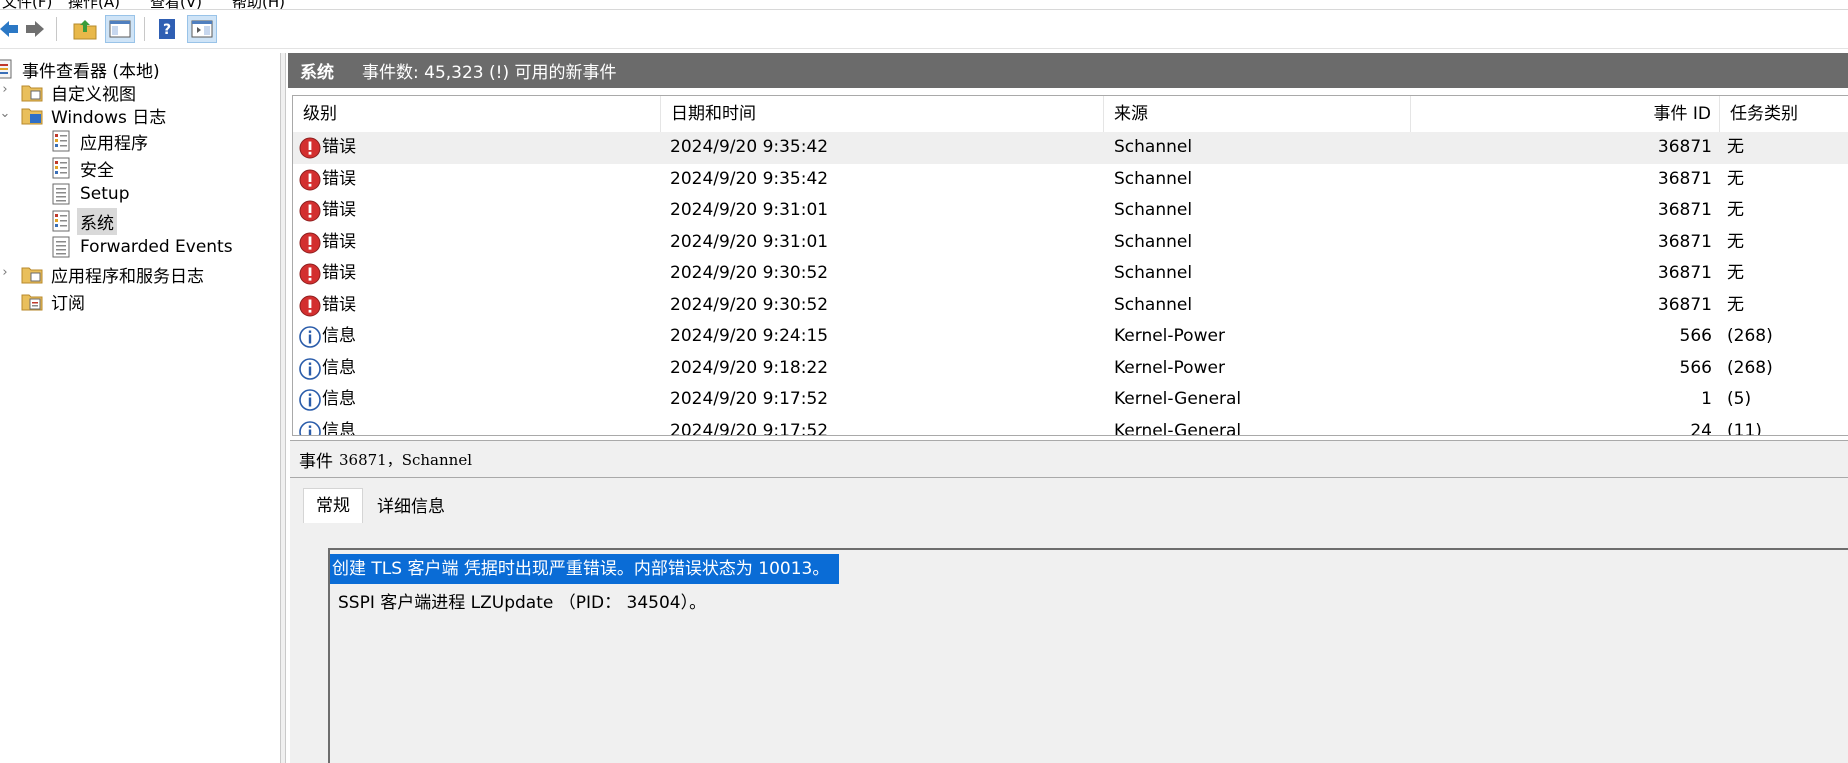 This screenshot has width=1848, height=763. Describe the element at coordinates (94, 4) in the screenshot. I see `menu-item-action: 操作(A)` at that location.